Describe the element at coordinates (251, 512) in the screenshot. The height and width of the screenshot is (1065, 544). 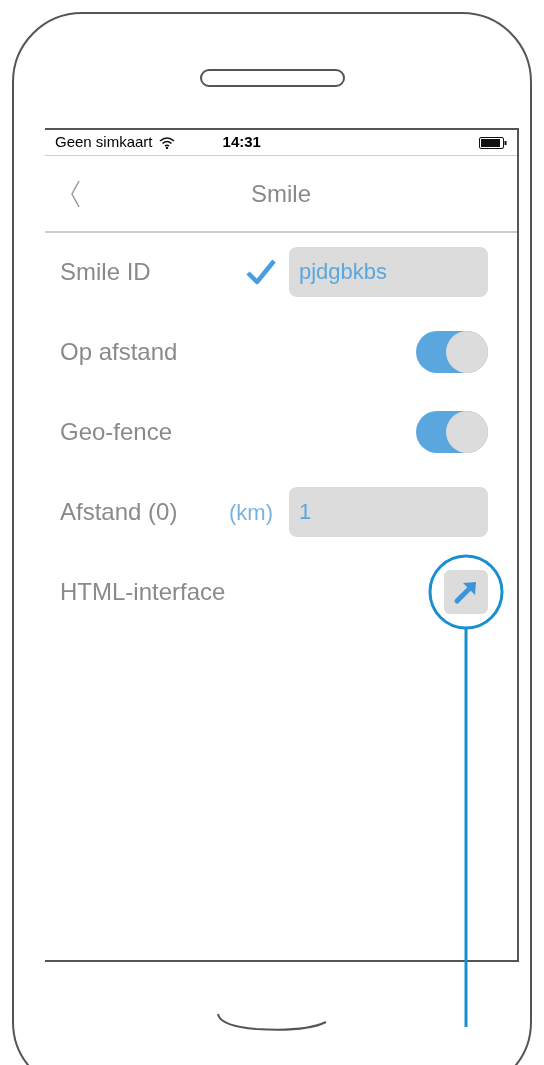
I see `unit-label: (km)` at that location.